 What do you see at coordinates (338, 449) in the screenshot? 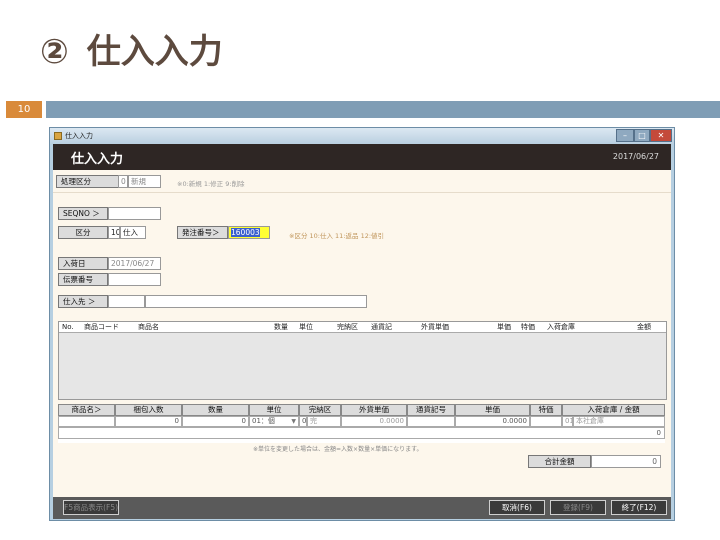
I see `unit-change-note: ※単位を変更した場合は、金額=入数×数量×単価になります。` at bounding box center [338, 449].